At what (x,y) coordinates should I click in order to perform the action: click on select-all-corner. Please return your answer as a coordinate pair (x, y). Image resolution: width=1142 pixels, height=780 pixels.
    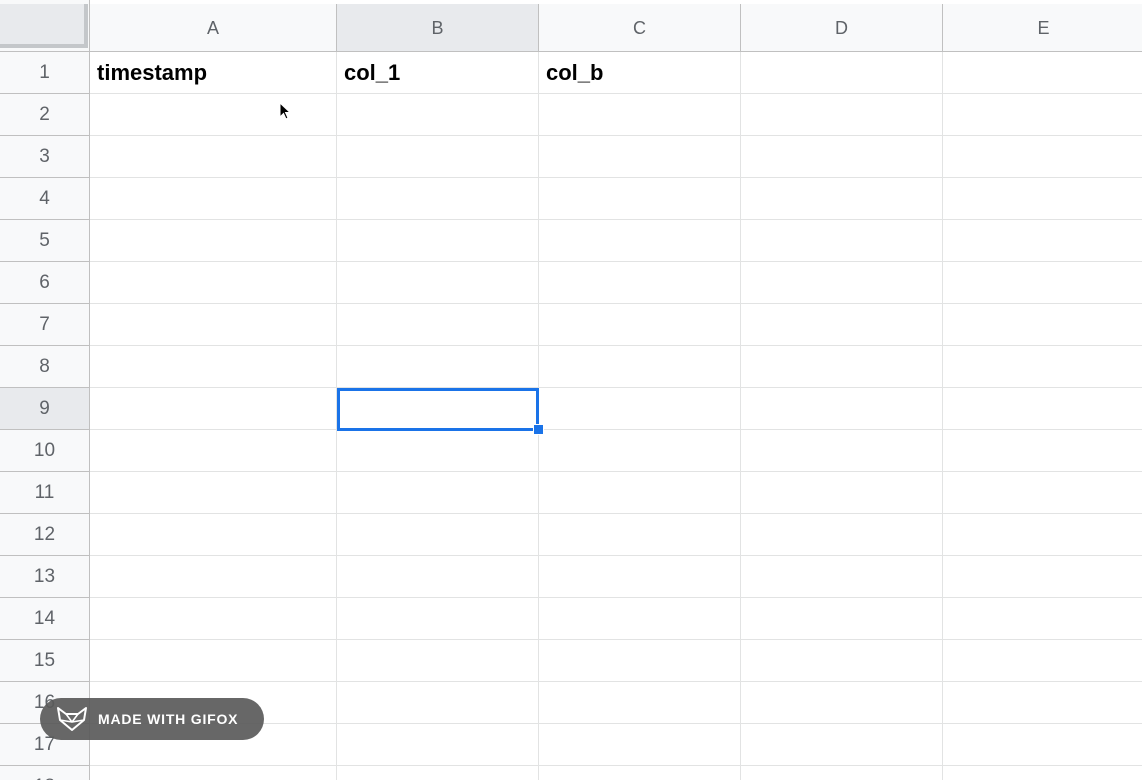
    Looking at the image, I should click on (45, 26).